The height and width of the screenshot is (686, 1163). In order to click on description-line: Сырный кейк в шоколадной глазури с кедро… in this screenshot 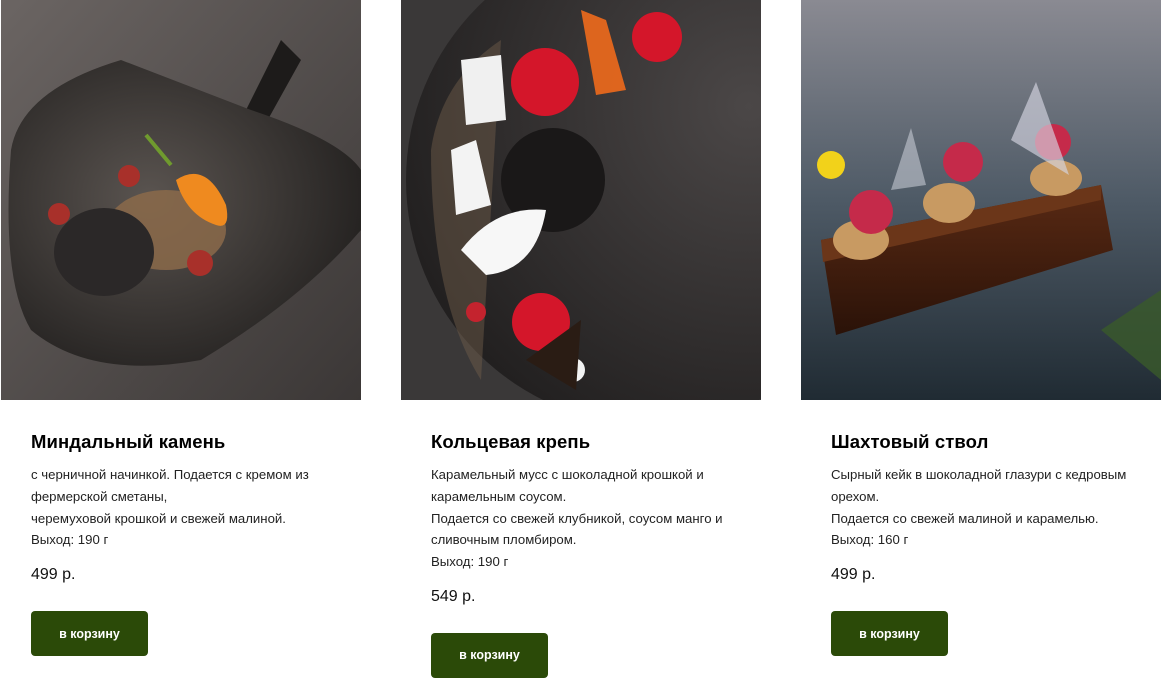, I will do `click(979, 474)`.